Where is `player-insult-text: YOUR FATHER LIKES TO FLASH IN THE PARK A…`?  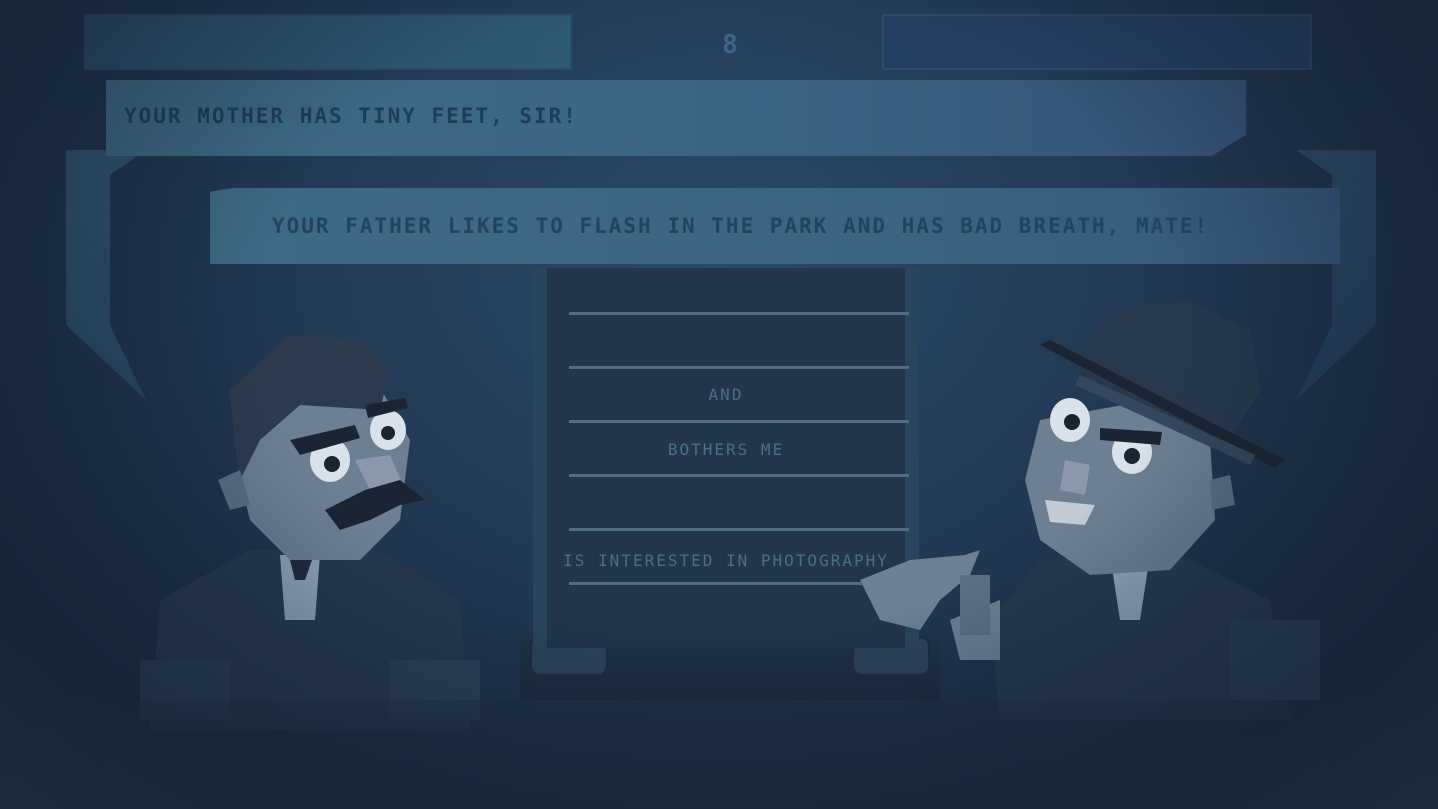 player-insult-text: YOUR FATHER LIKES TO FLASH IN THE PARK A… is located at coordinates (741, 226).